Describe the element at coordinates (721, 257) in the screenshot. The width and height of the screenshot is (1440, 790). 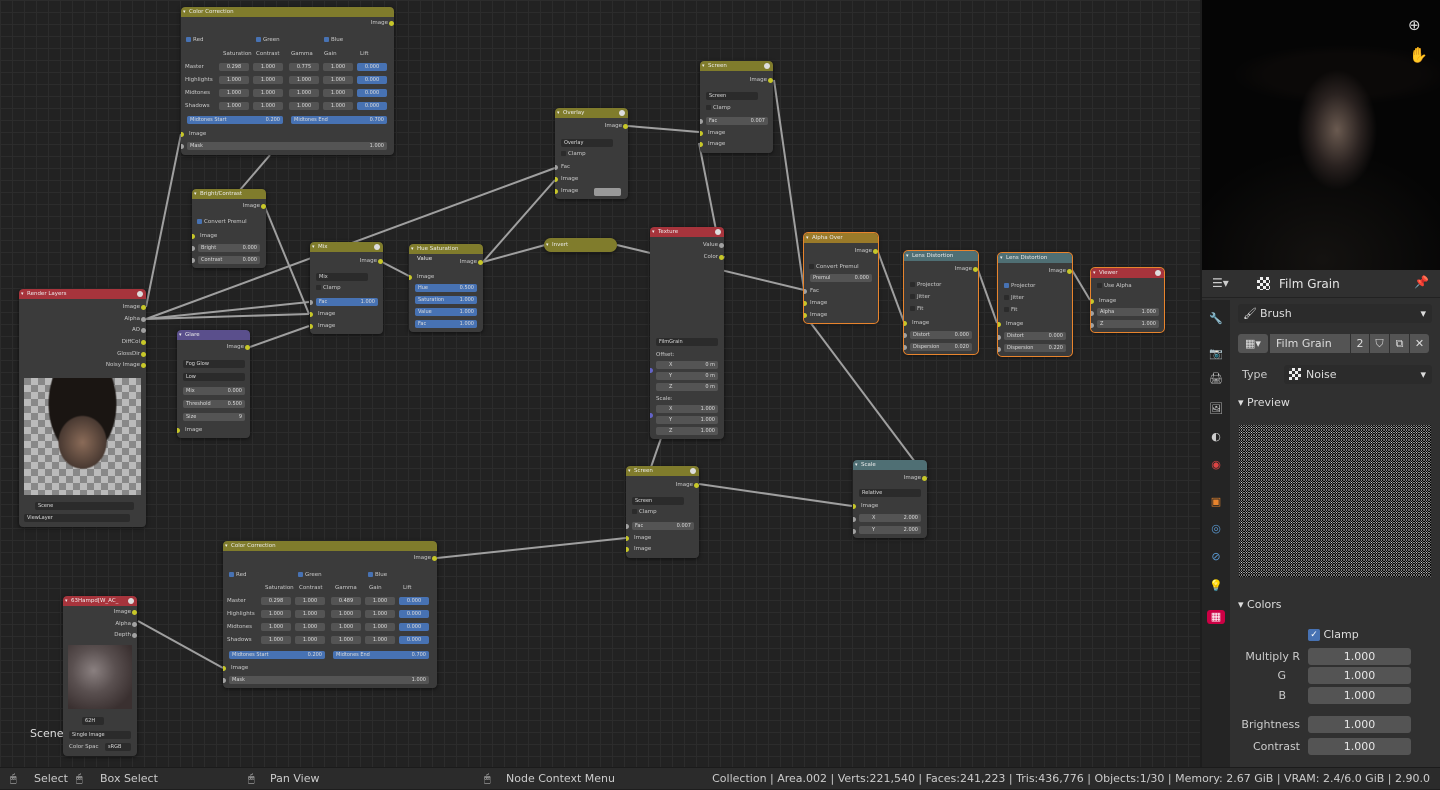
I see `color-socket` at that location.